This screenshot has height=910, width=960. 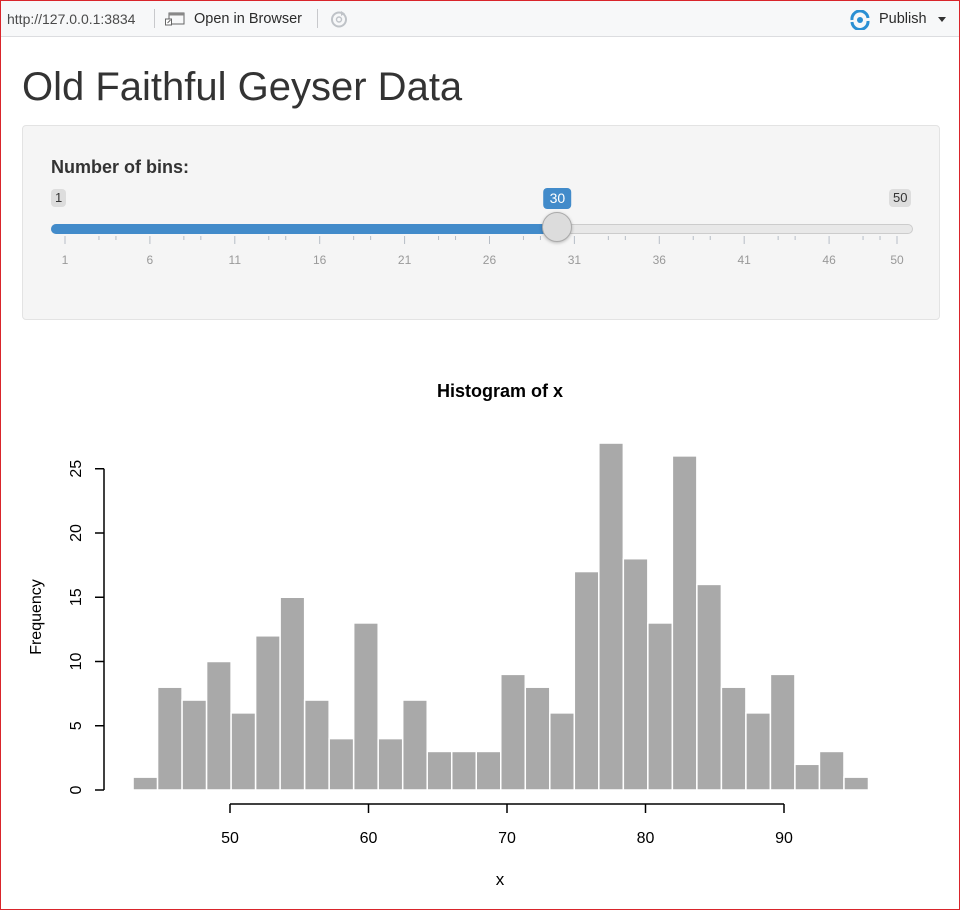 I want to click on y-tick-label: 25, so click(x=76, y=469).